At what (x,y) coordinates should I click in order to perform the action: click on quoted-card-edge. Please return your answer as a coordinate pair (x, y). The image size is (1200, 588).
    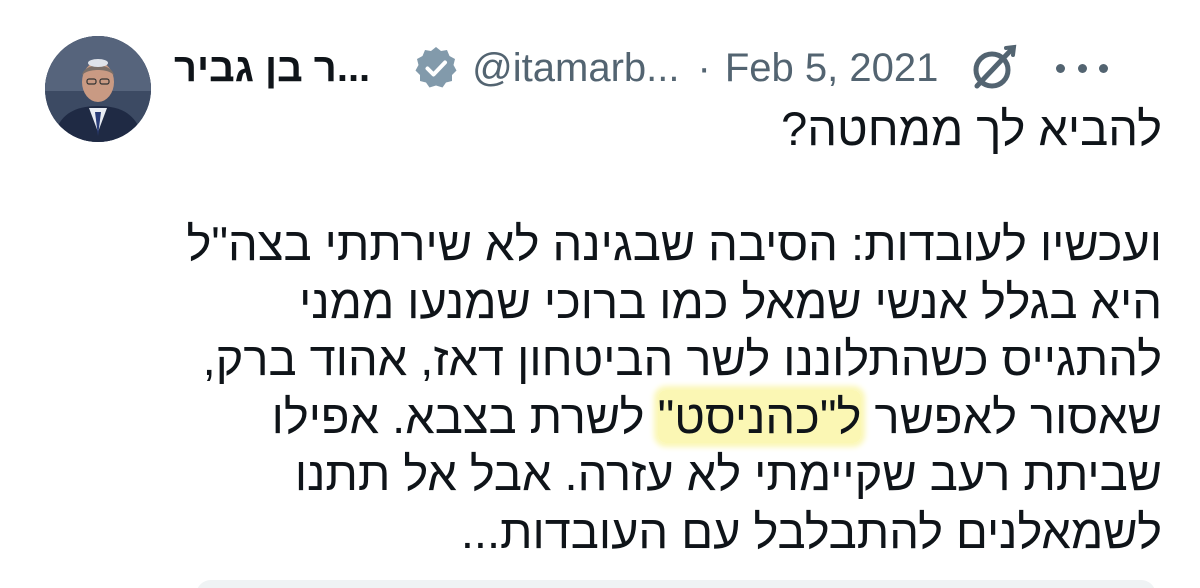
    Looking at the image, I should click on (676, 584).